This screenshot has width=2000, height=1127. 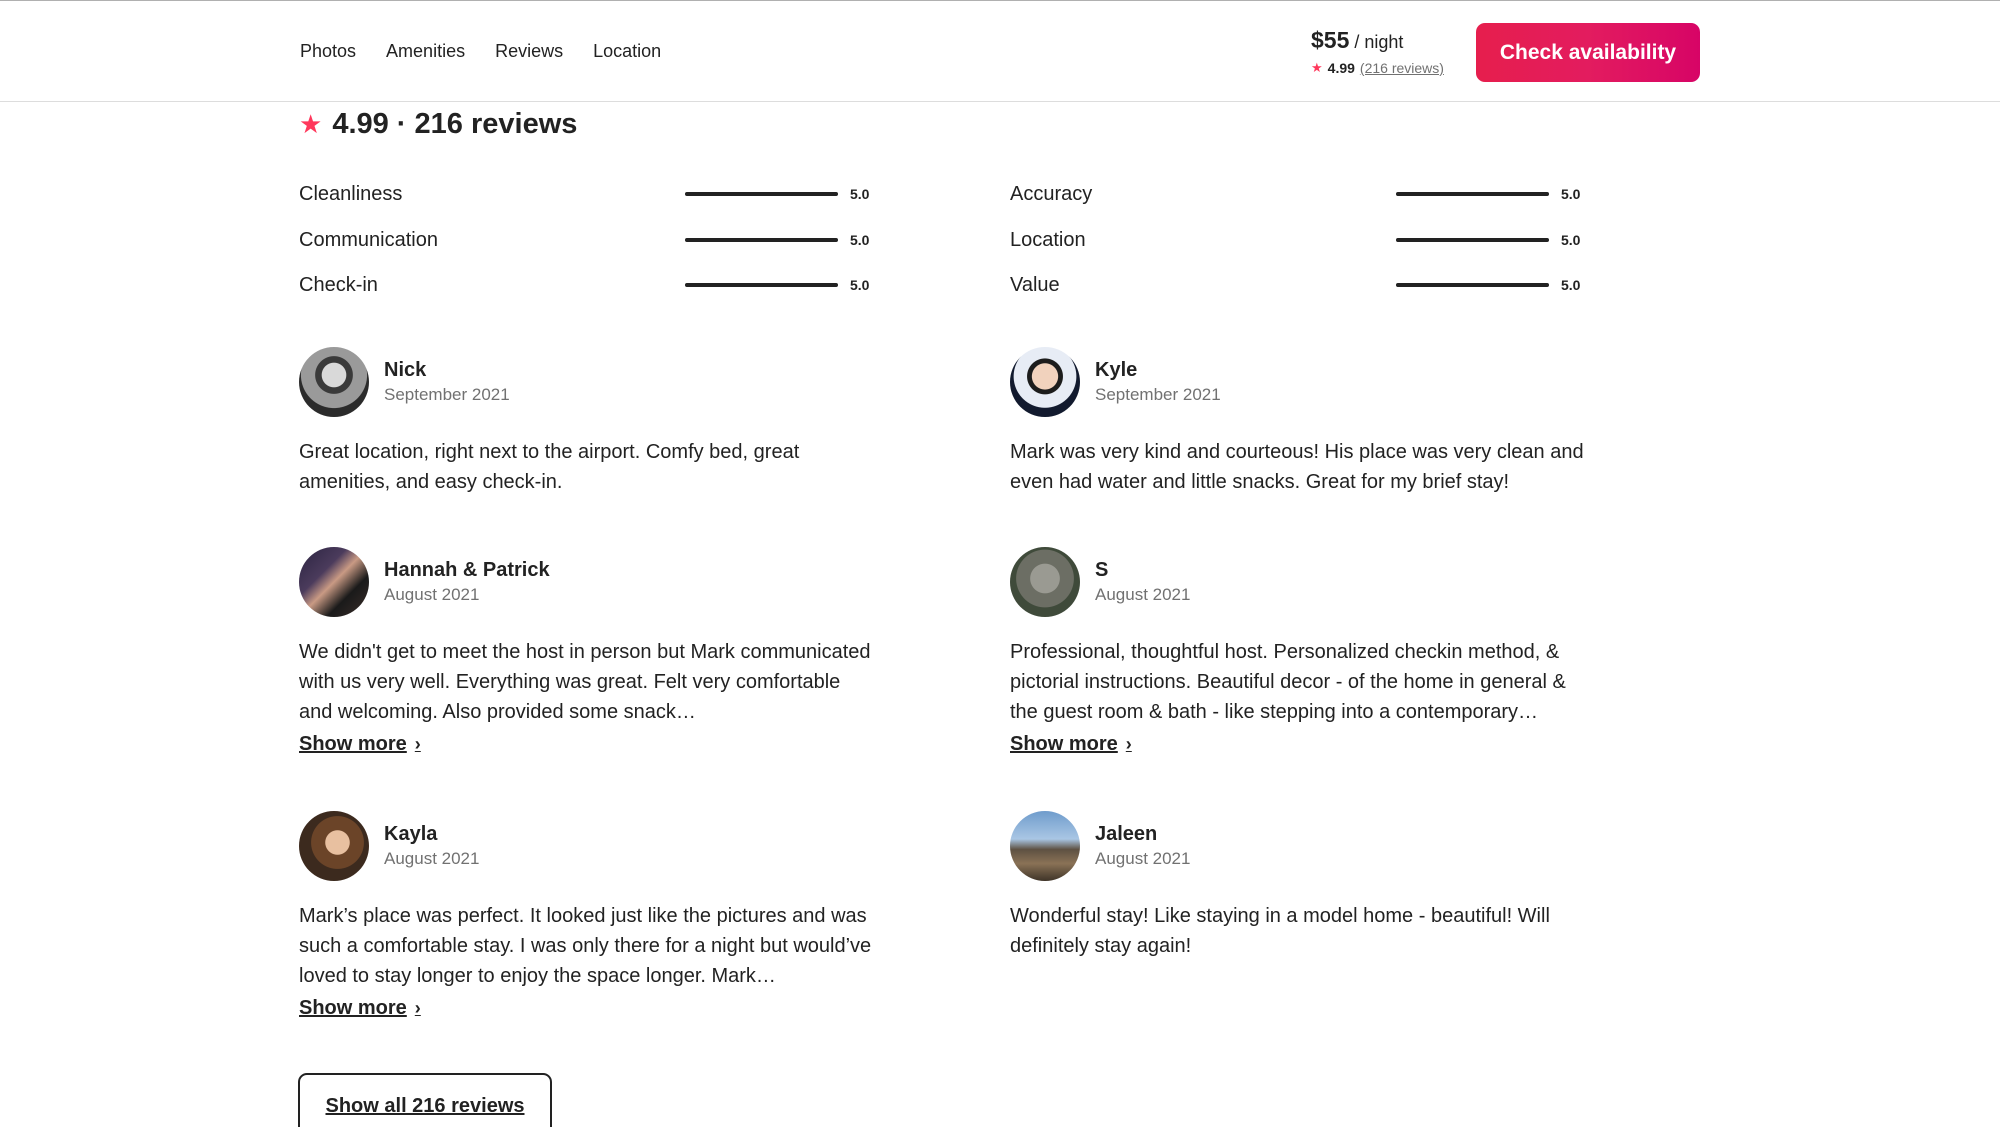 What do you see at coordinates (338, 285) in the screenshot?
I see `category-label: Check-in` at bounding box center [338, 285].